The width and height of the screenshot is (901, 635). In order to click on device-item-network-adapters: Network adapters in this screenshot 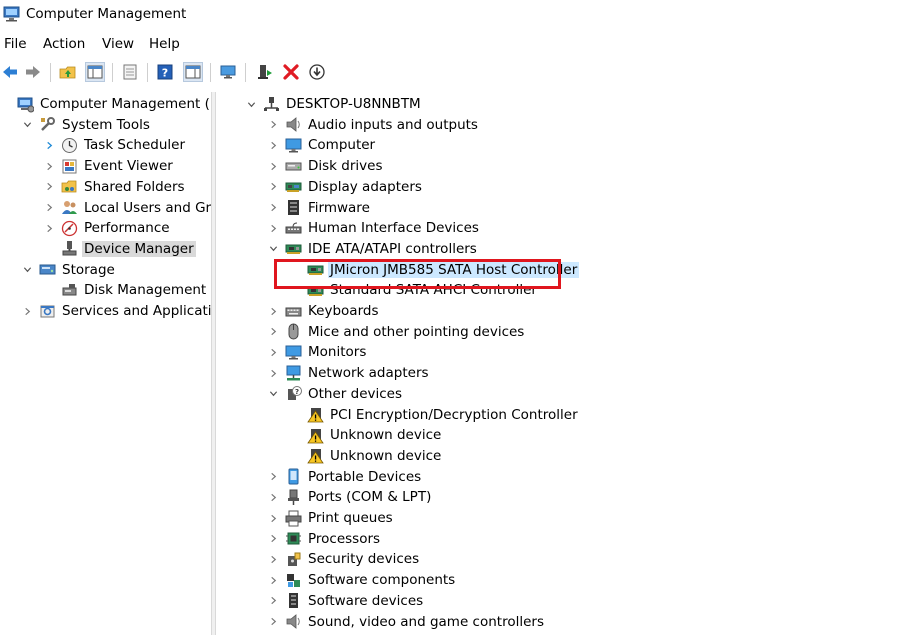, I will do `click(348, 373)`.